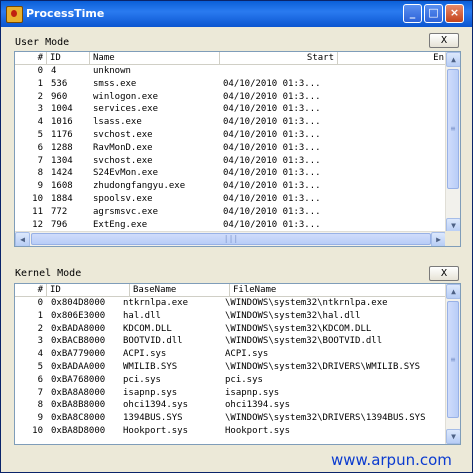 Image resolution: width=473 pixels, height=473 pixels. I want to click on title-bar: ProcessTime _ □ ×, so click(236, 14).